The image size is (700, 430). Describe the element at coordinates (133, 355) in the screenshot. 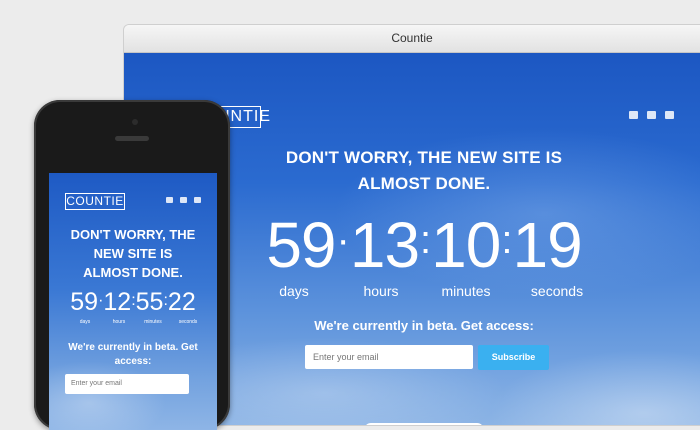

I see `mobile-beta-text: We're currently in beta. Get access:` at that location.